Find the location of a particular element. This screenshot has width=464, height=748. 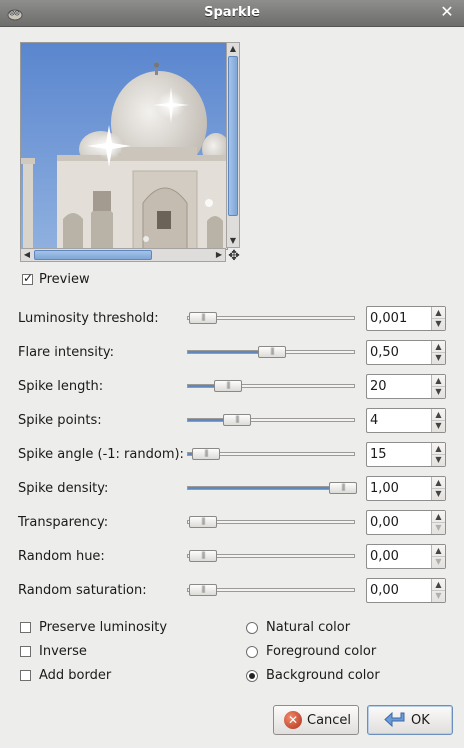

foreground-color-radio is located at coordinates (252, 651).